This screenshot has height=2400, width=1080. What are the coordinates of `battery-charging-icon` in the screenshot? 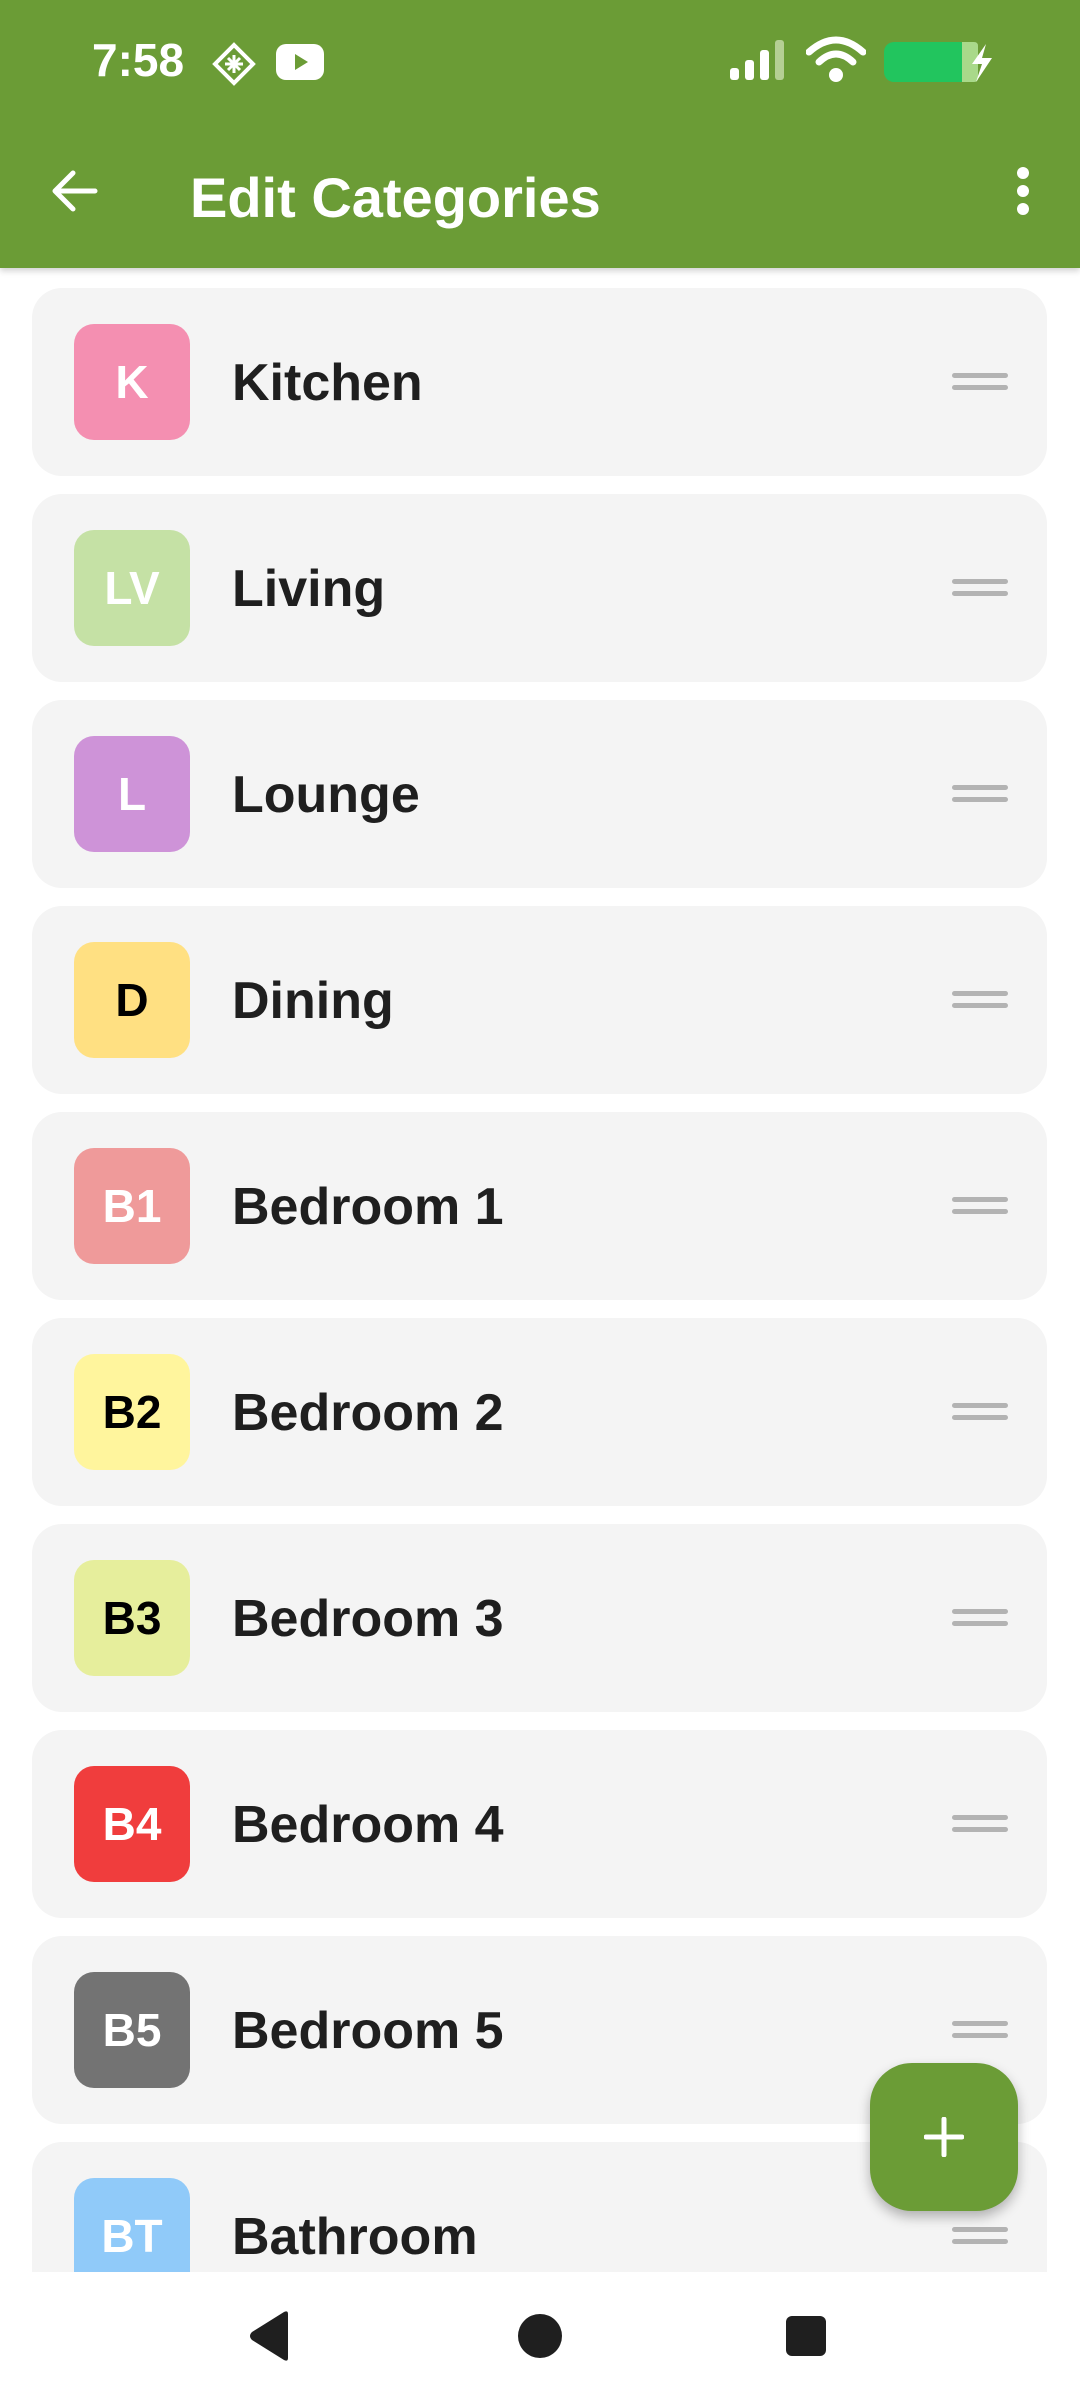 It's located at (938, 62).